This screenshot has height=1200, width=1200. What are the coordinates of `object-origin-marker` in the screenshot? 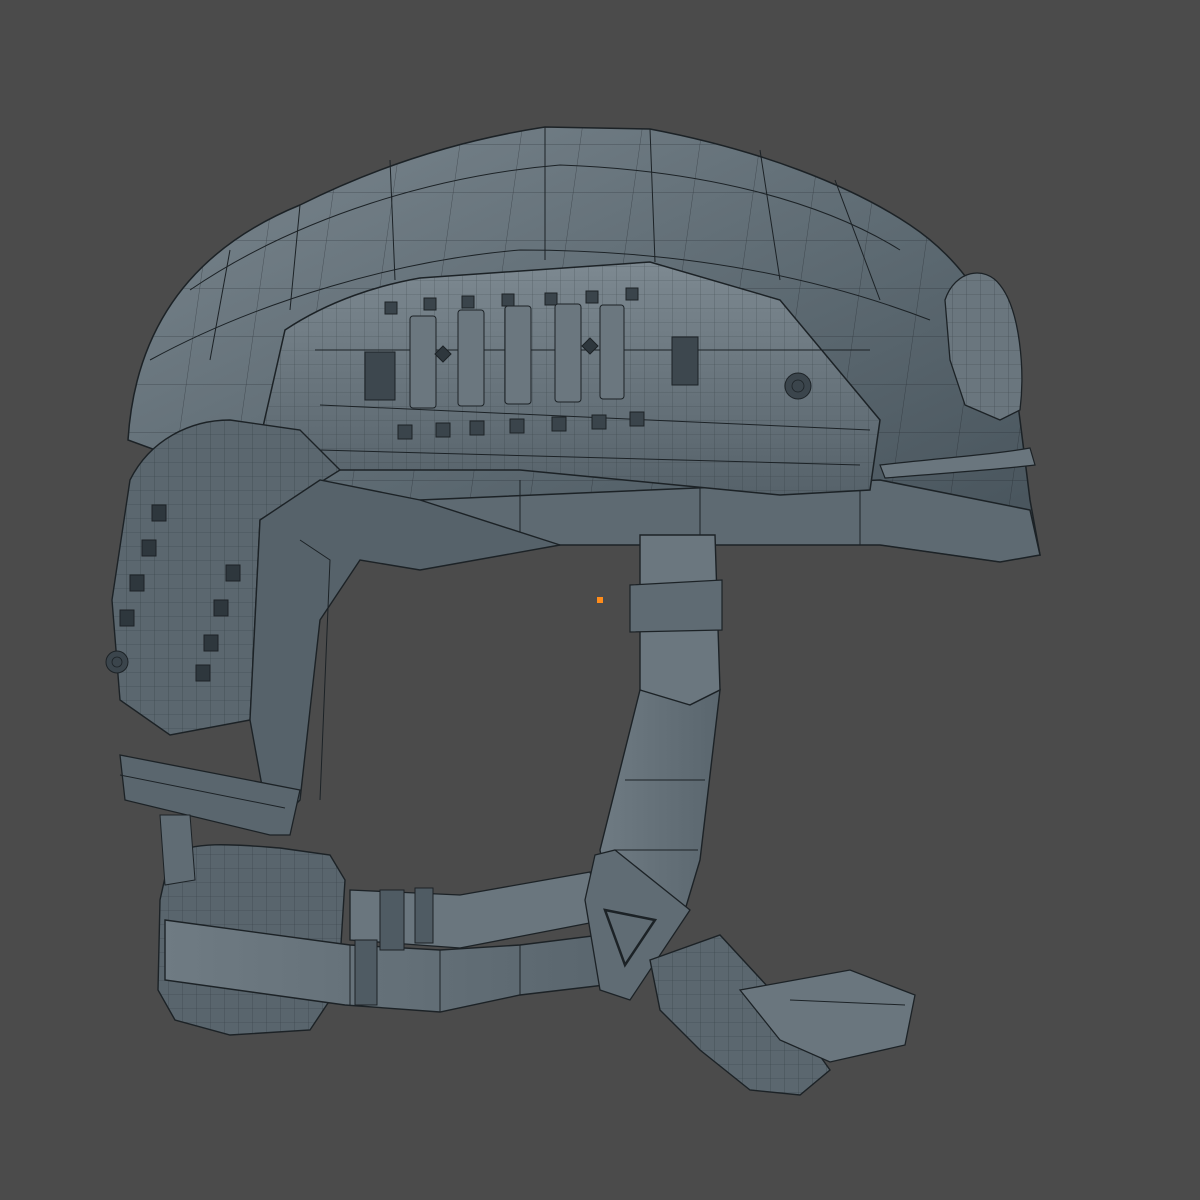 It's located at (600, 600).